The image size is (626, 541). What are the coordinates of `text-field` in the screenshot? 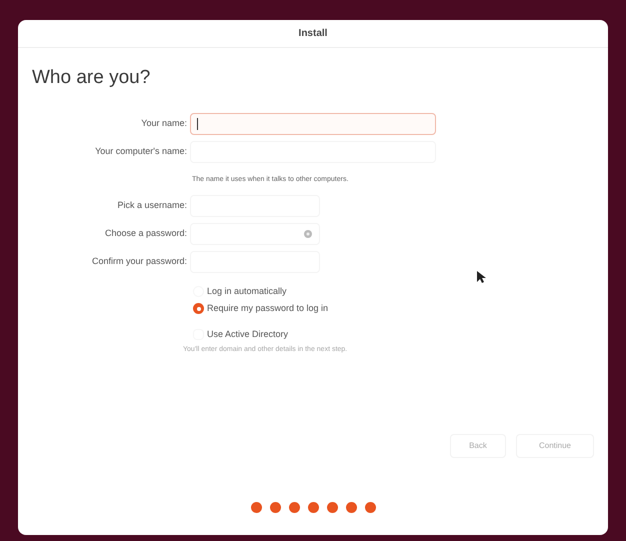 It's located at (313, 123).